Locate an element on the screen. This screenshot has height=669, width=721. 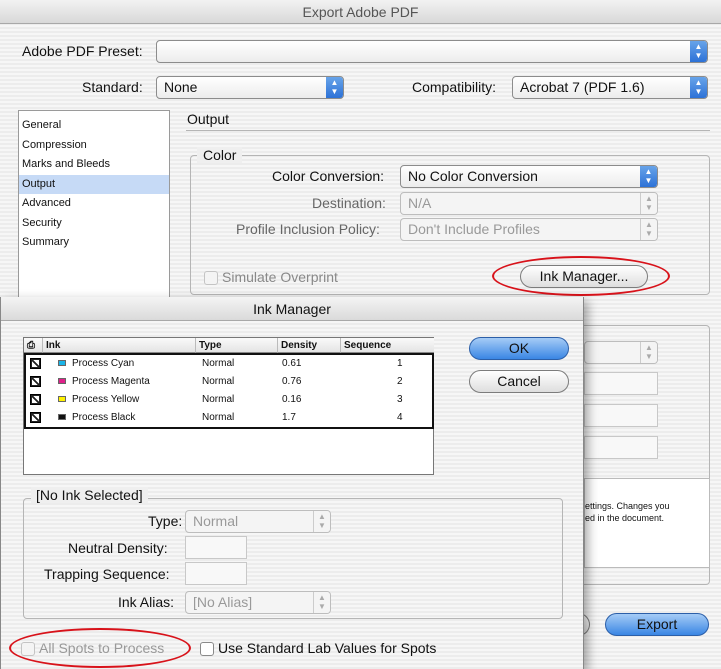
compatibility-value: Acrobat 7 (PDF 1.6) is located at coordinates (582, 87).